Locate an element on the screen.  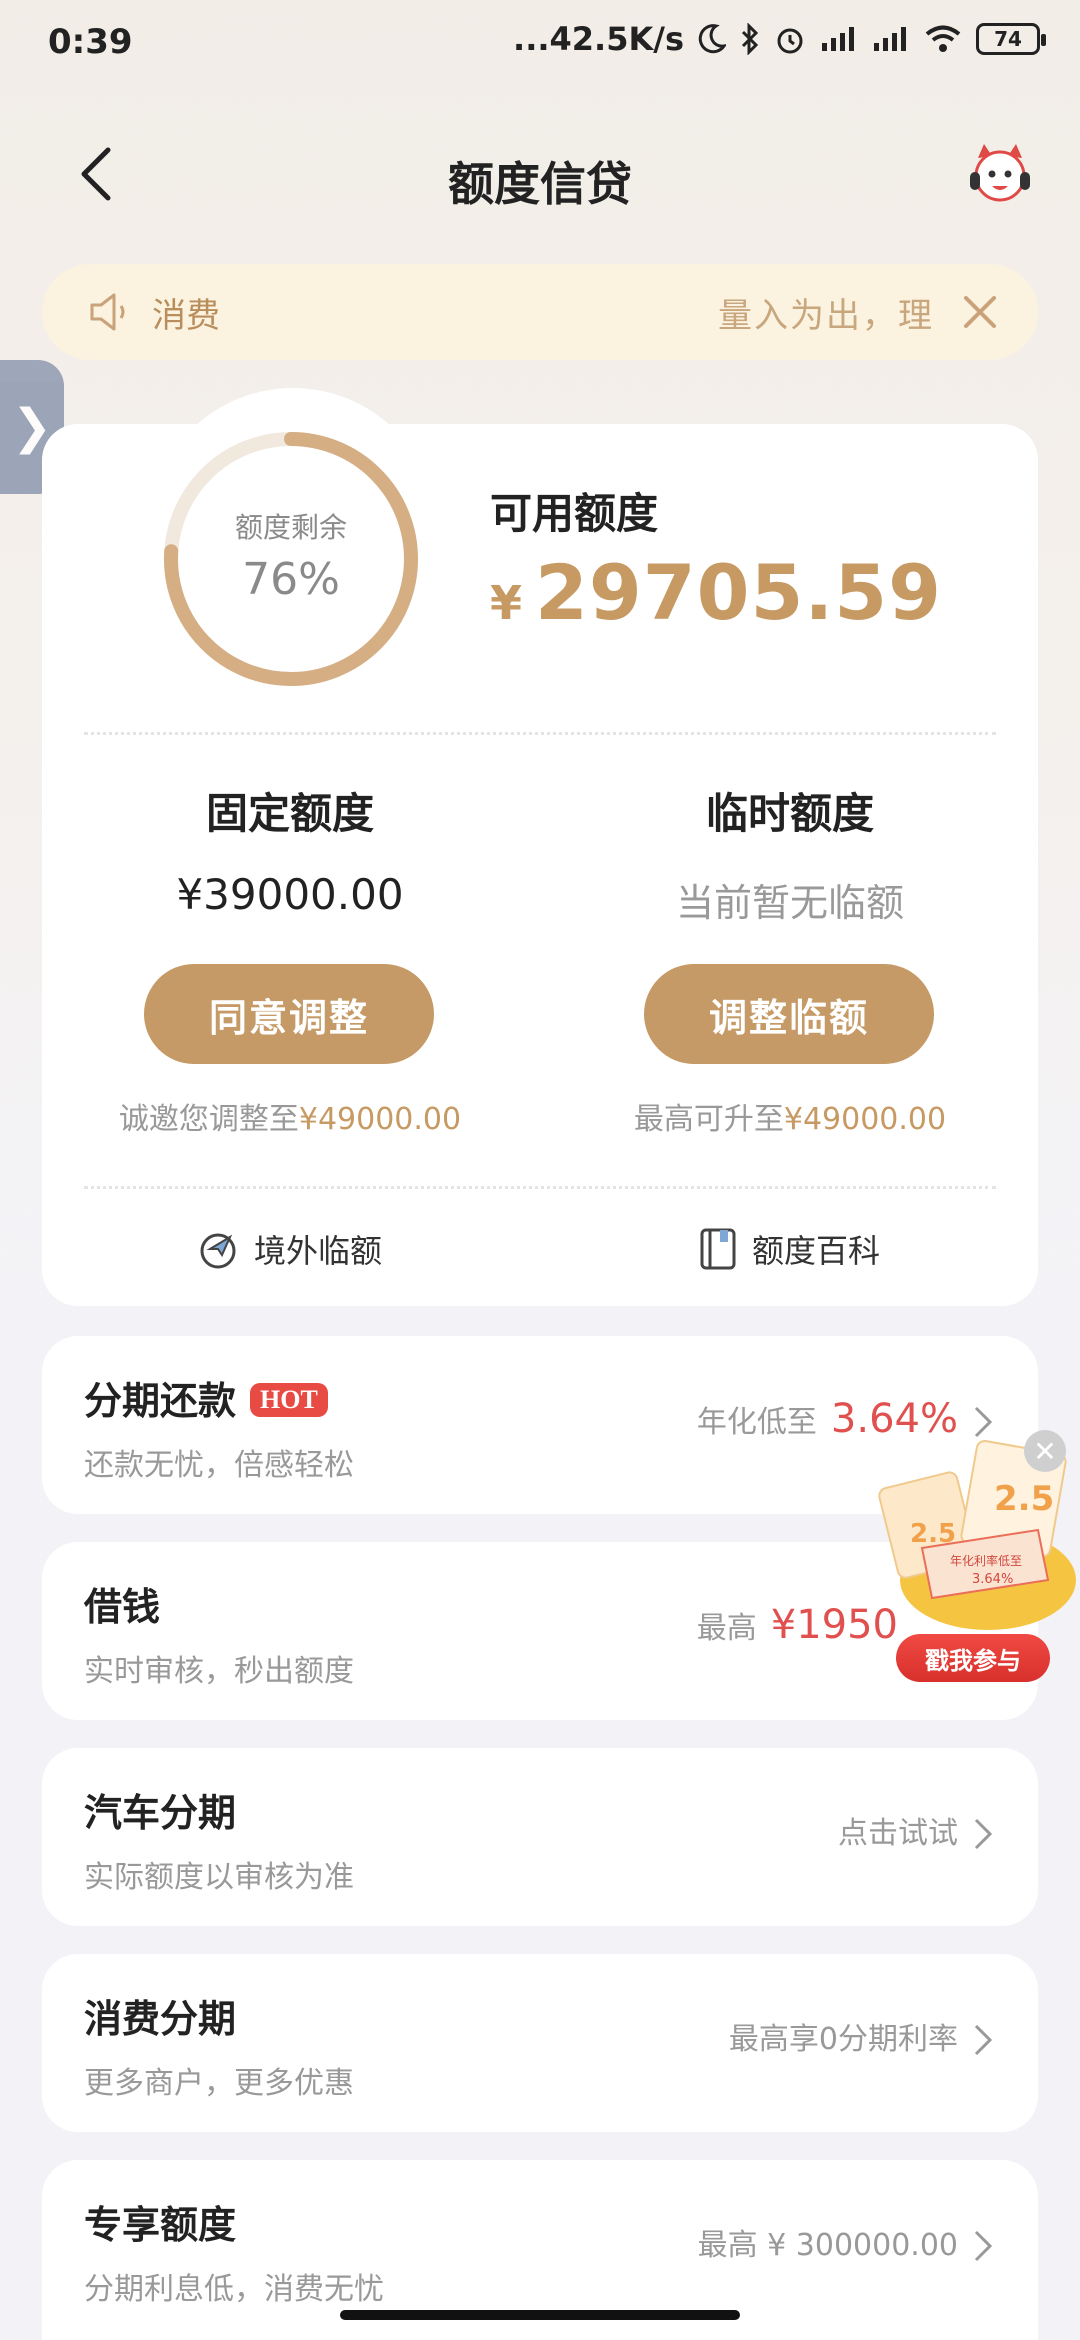
promo-rate-label: 年化利率低至 is located at coordinates (986, 1560).